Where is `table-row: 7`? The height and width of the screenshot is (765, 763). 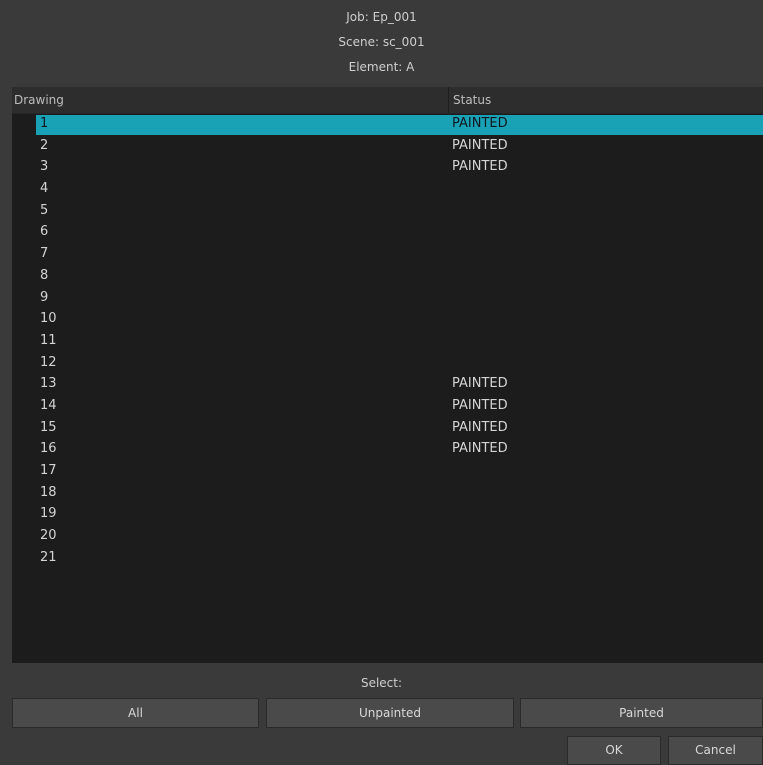
table-row: 7 is located at coordinates (387, 255).